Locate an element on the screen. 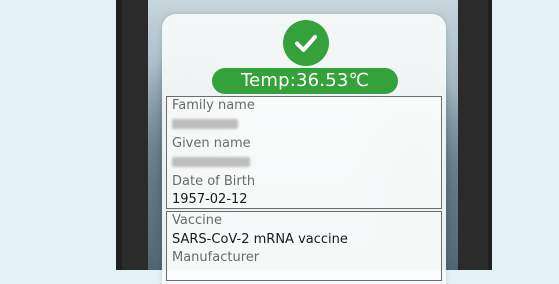 Image resolution: width=559 pixels, height=284 pixels. manufacturer-label: Manufacturer is located at coordinates (216, 257).